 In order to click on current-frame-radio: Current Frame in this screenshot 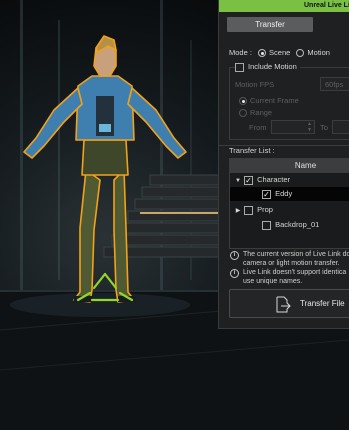, I will do `click(269, 101)`.